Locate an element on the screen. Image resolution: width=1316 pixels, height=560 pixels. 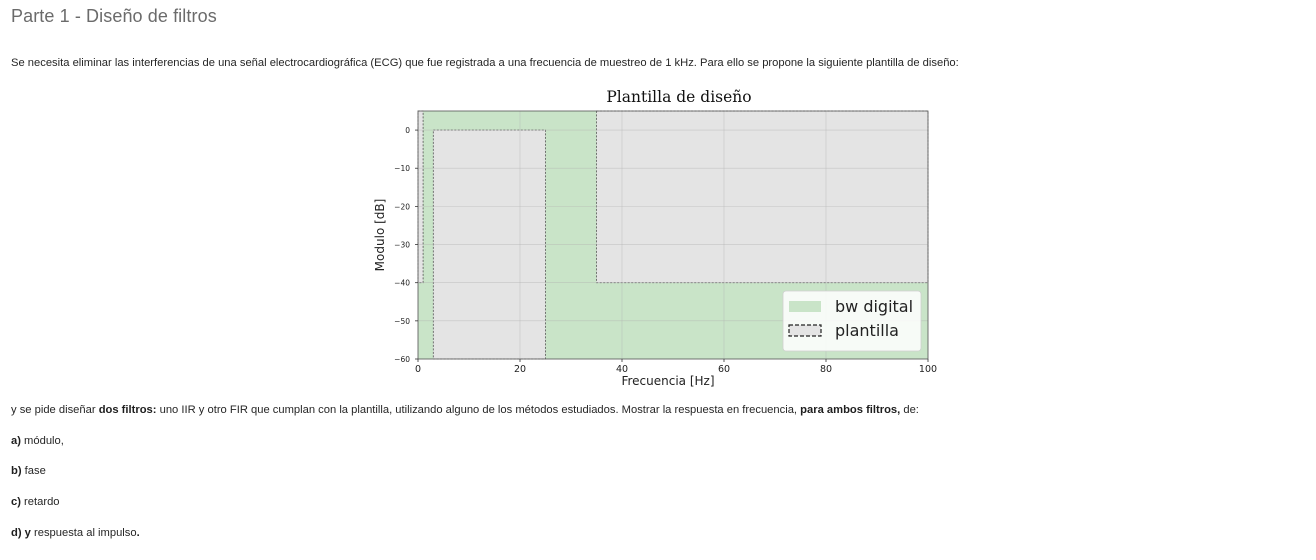
y-tick-label: −50 is located at coordinates (402, 321).